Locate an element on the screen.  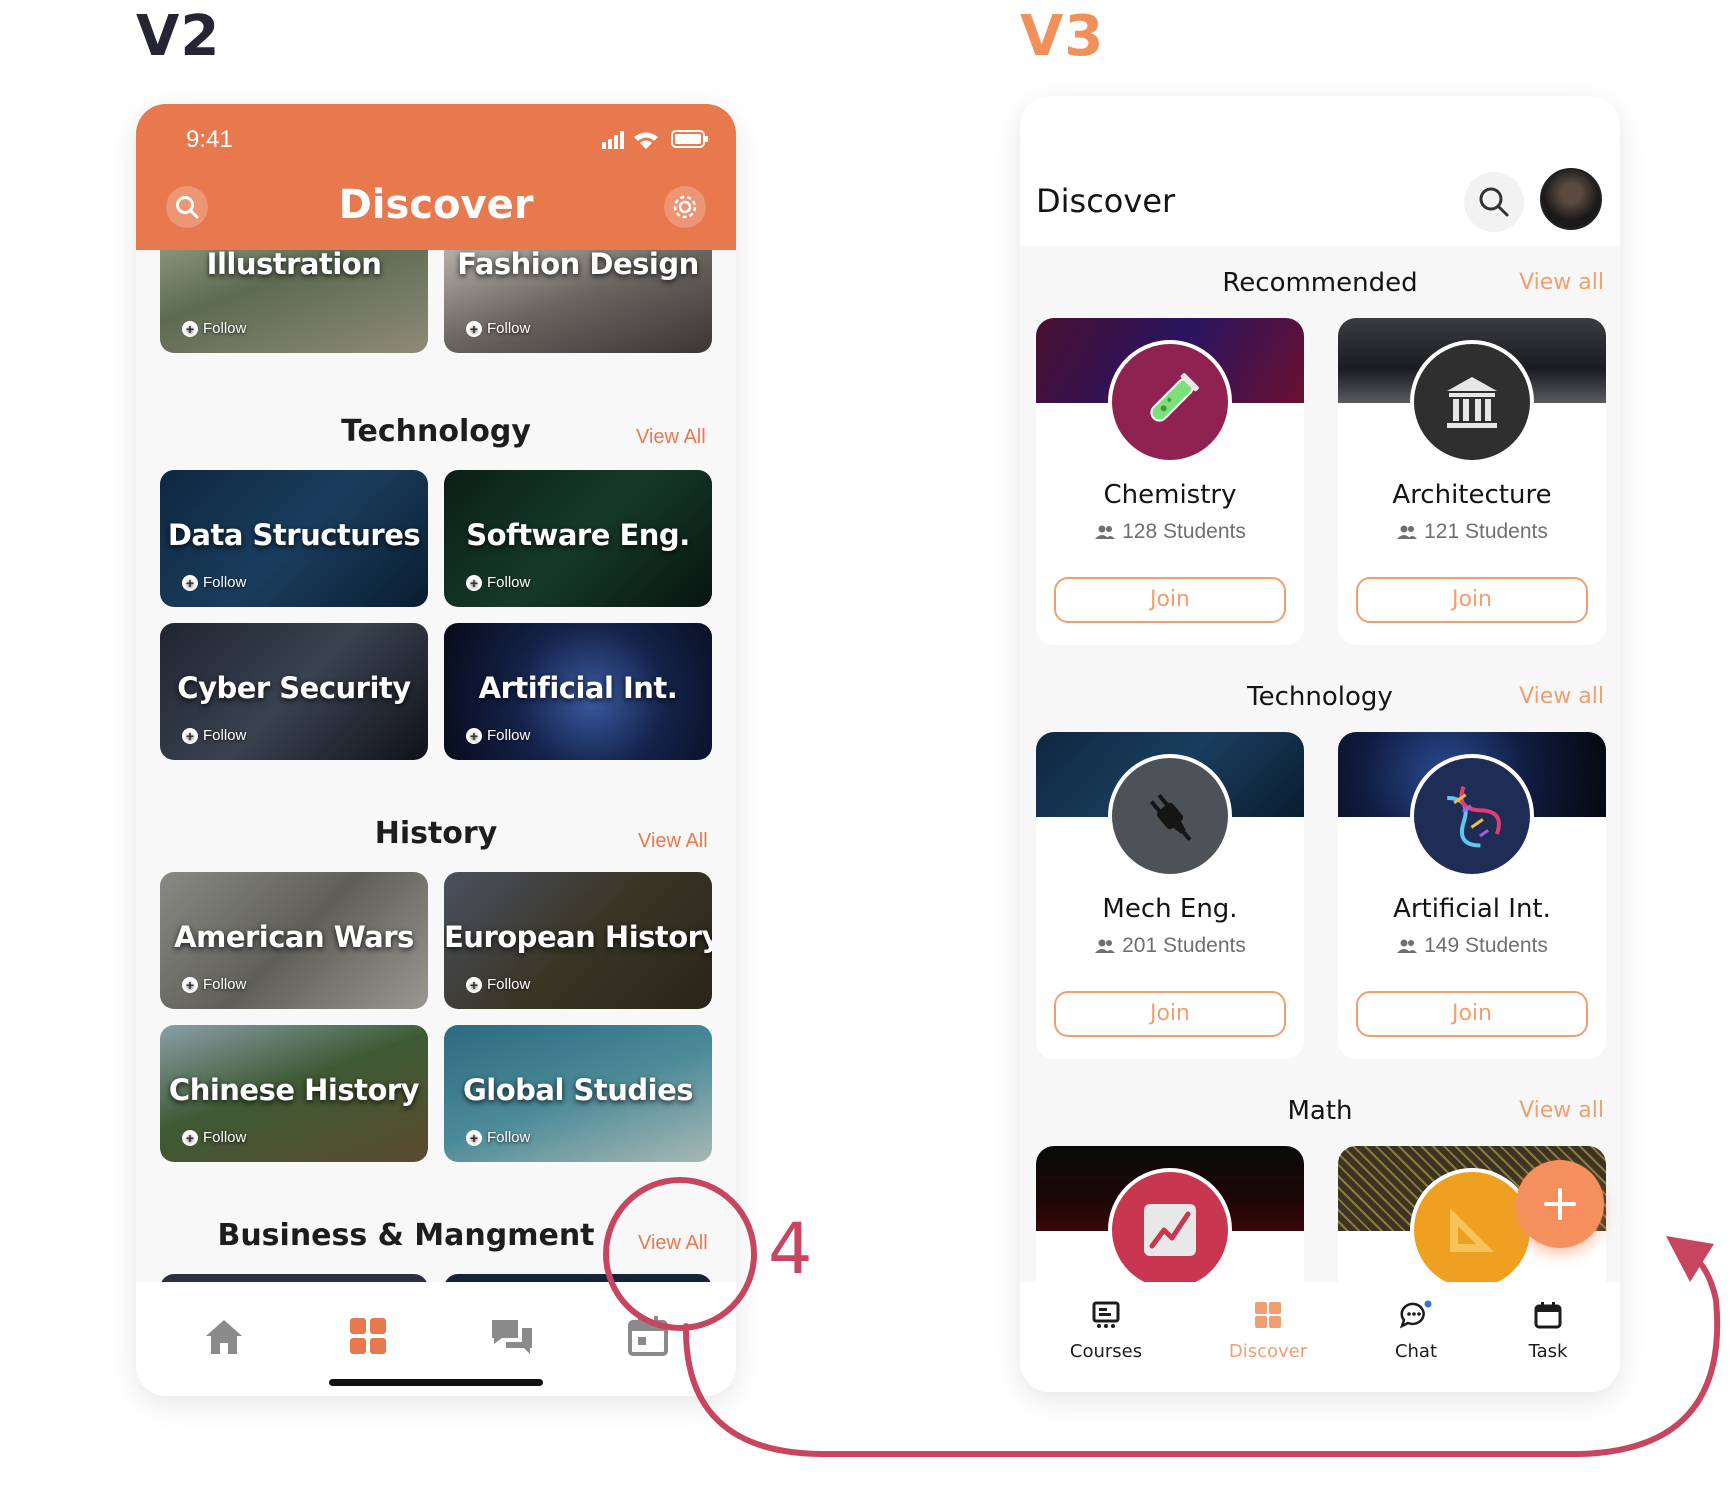
courses-icon is located at coordinates (1106, 1314).